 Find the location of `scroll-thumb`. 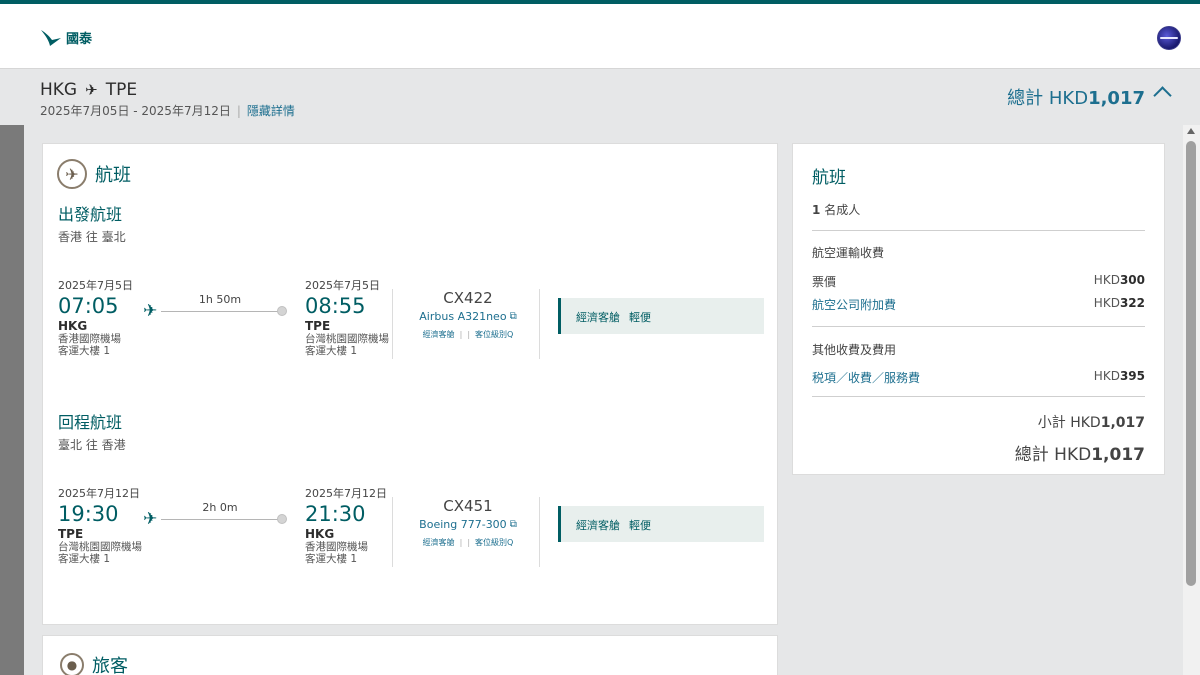

scroll-thumb is located at coordinates (1191, 363).